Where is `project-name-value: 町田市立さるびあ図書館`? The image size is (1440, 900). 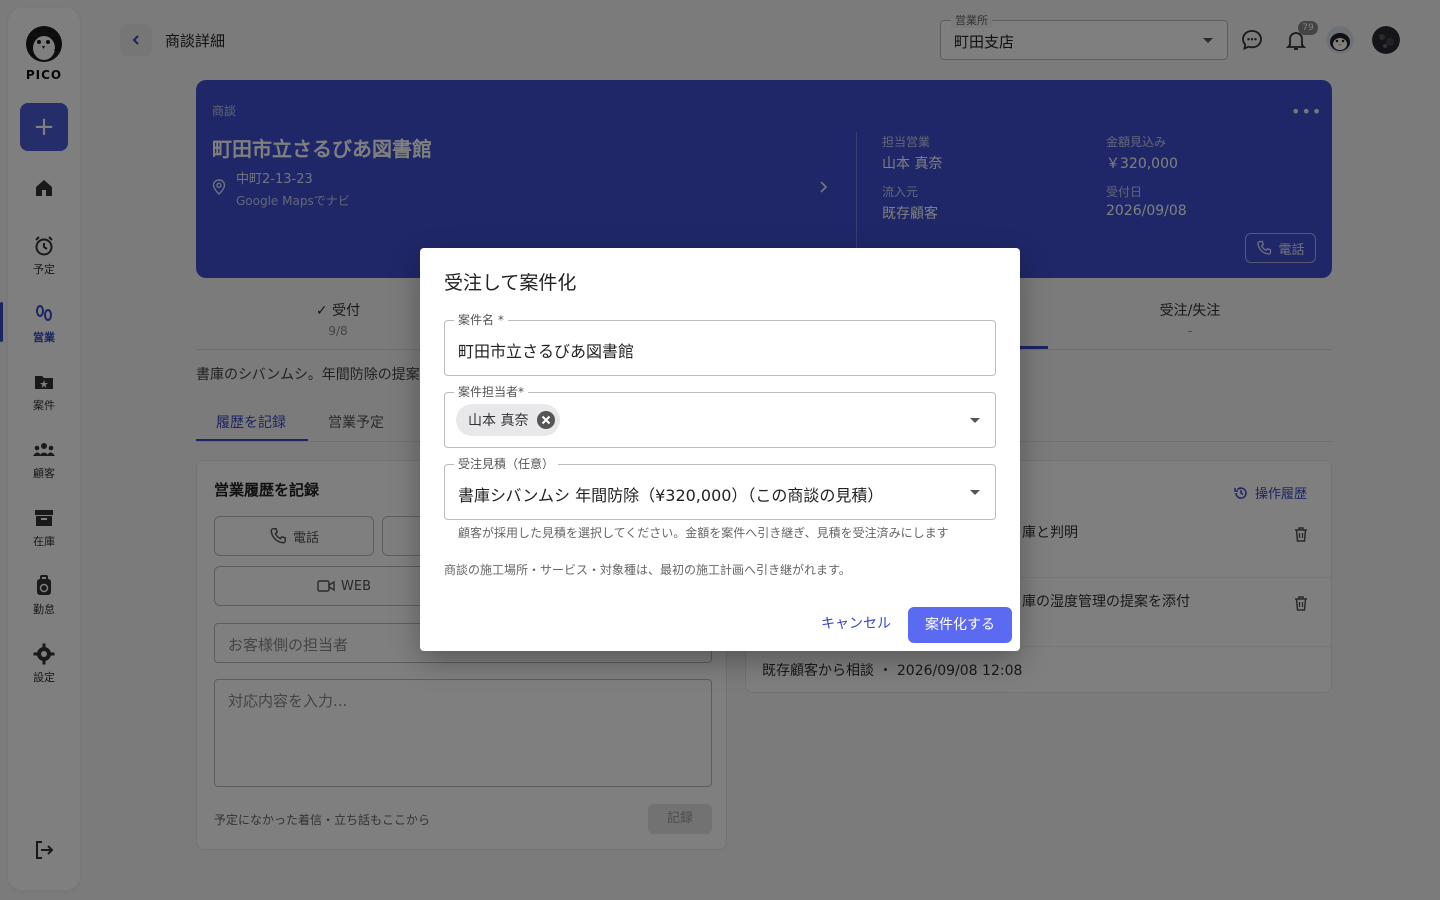 project-name-value: 町田市立さるびあ図書館 is located at coordinates (546, 351).